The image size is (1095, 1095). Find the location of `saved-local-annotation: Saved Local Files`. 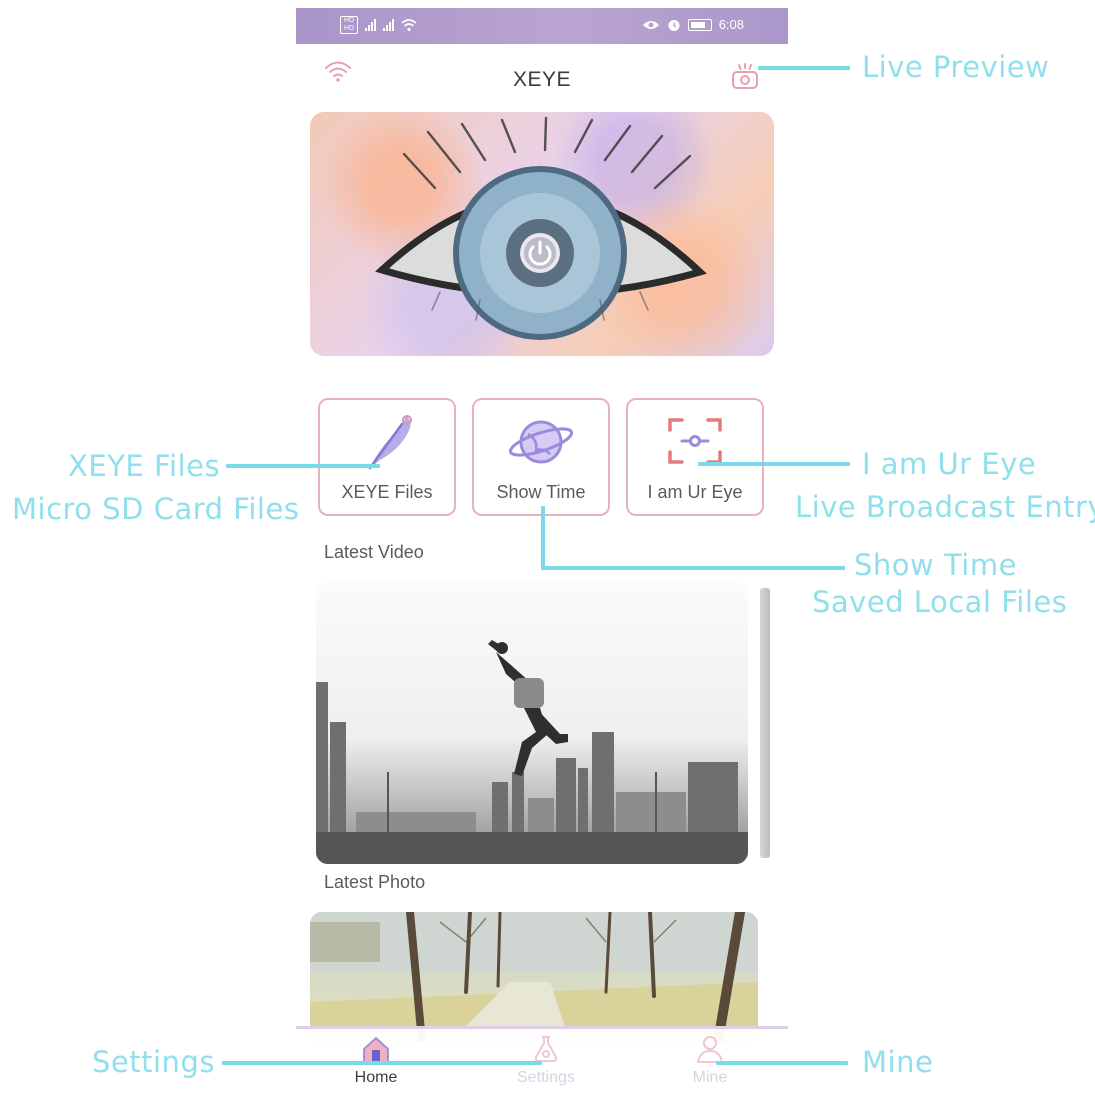

saved-local-annotation: Saved Local Files is located at coordinates (940, 602).